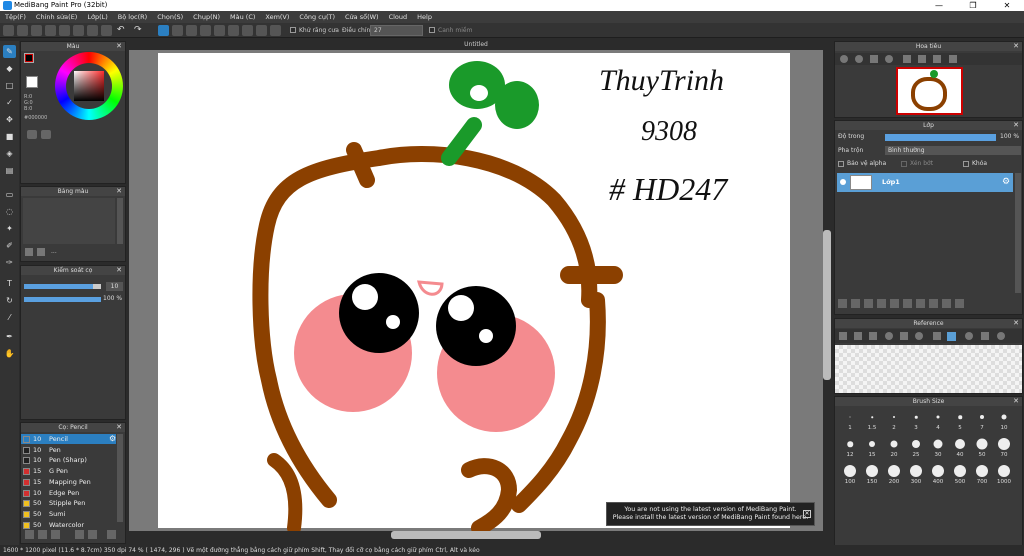 This screenshot has height=556, width=1024. What do you see at coordinates (850, 476) in the screenshot?
I see `brush-size-option: 100` at bounding box center [850, 476].